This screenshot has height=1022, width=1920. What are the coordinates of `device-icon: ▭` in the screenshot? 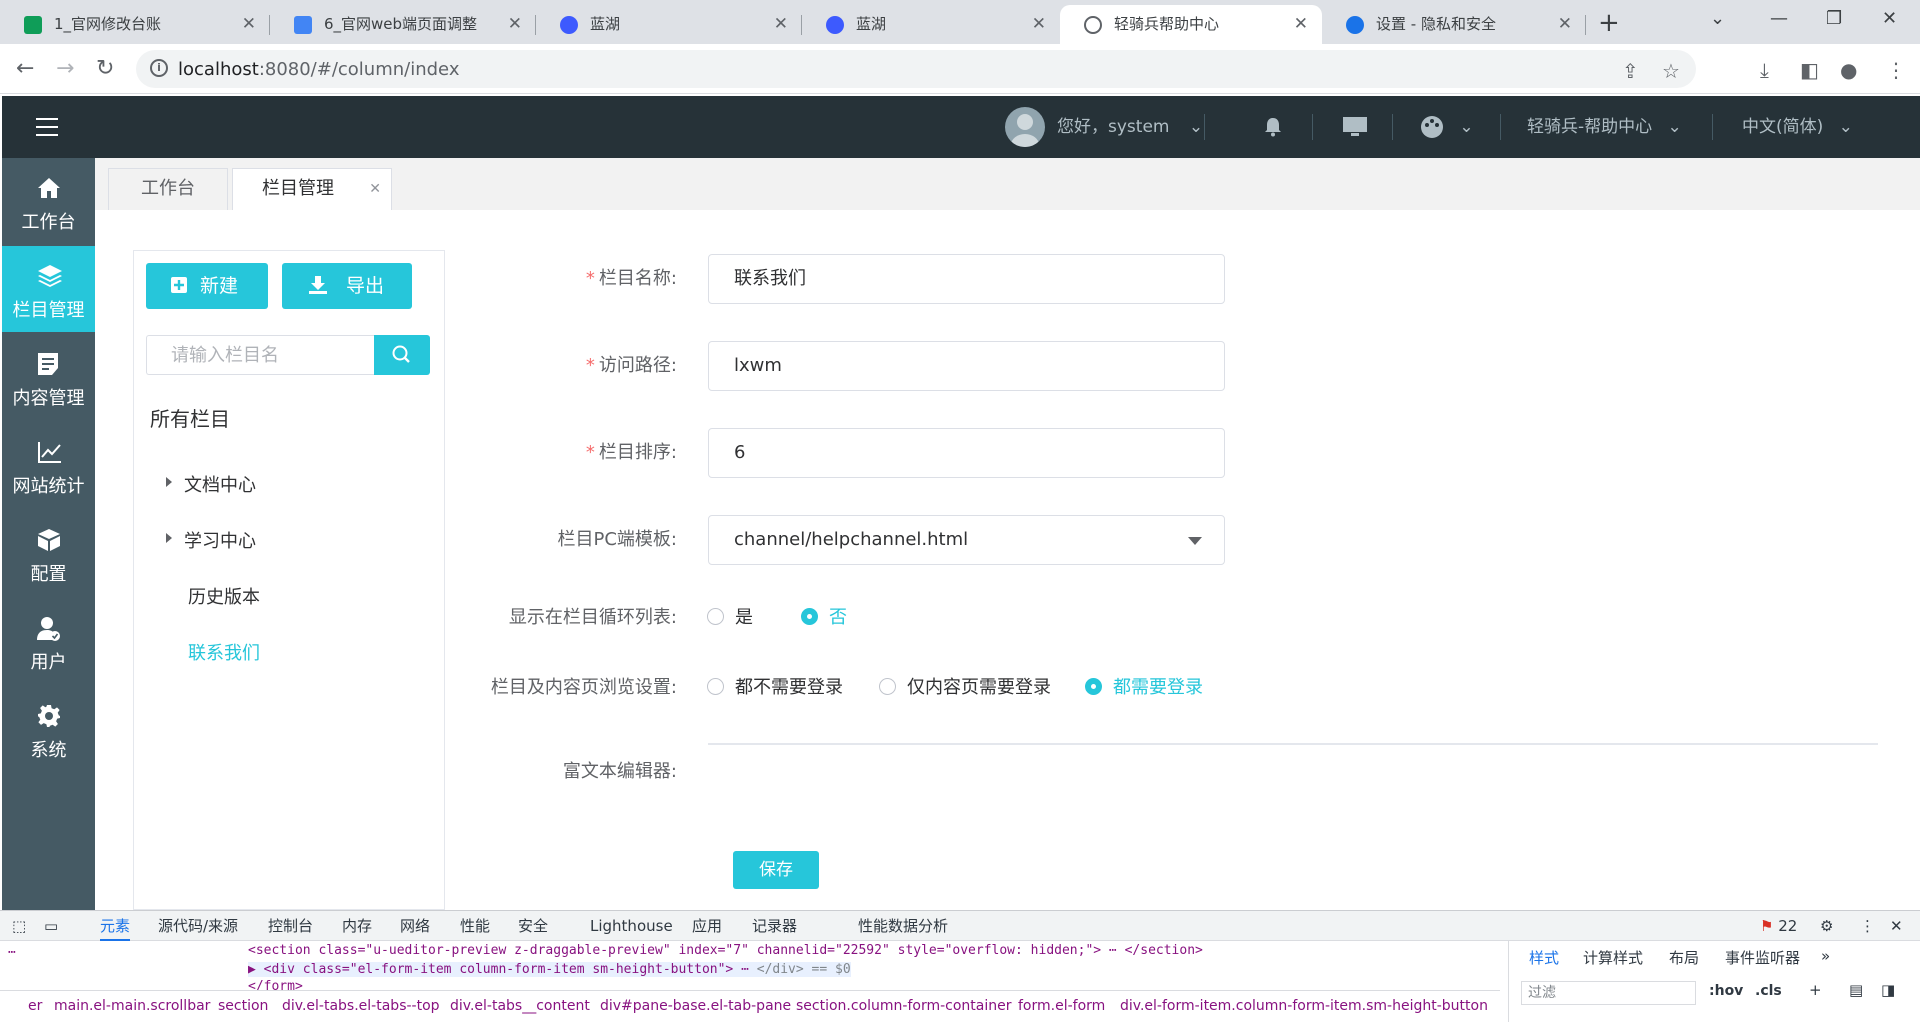 It's located at (51, 926).